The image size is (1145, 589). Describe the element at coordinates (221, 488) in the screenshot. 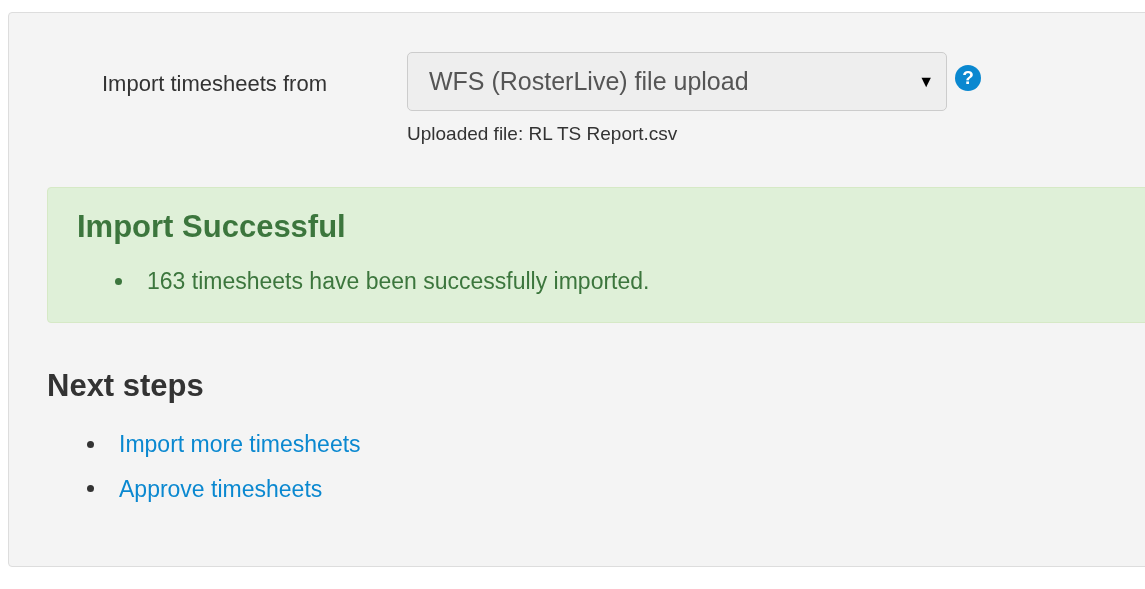

I see `next-step-link: Approve timesheets` at that location.